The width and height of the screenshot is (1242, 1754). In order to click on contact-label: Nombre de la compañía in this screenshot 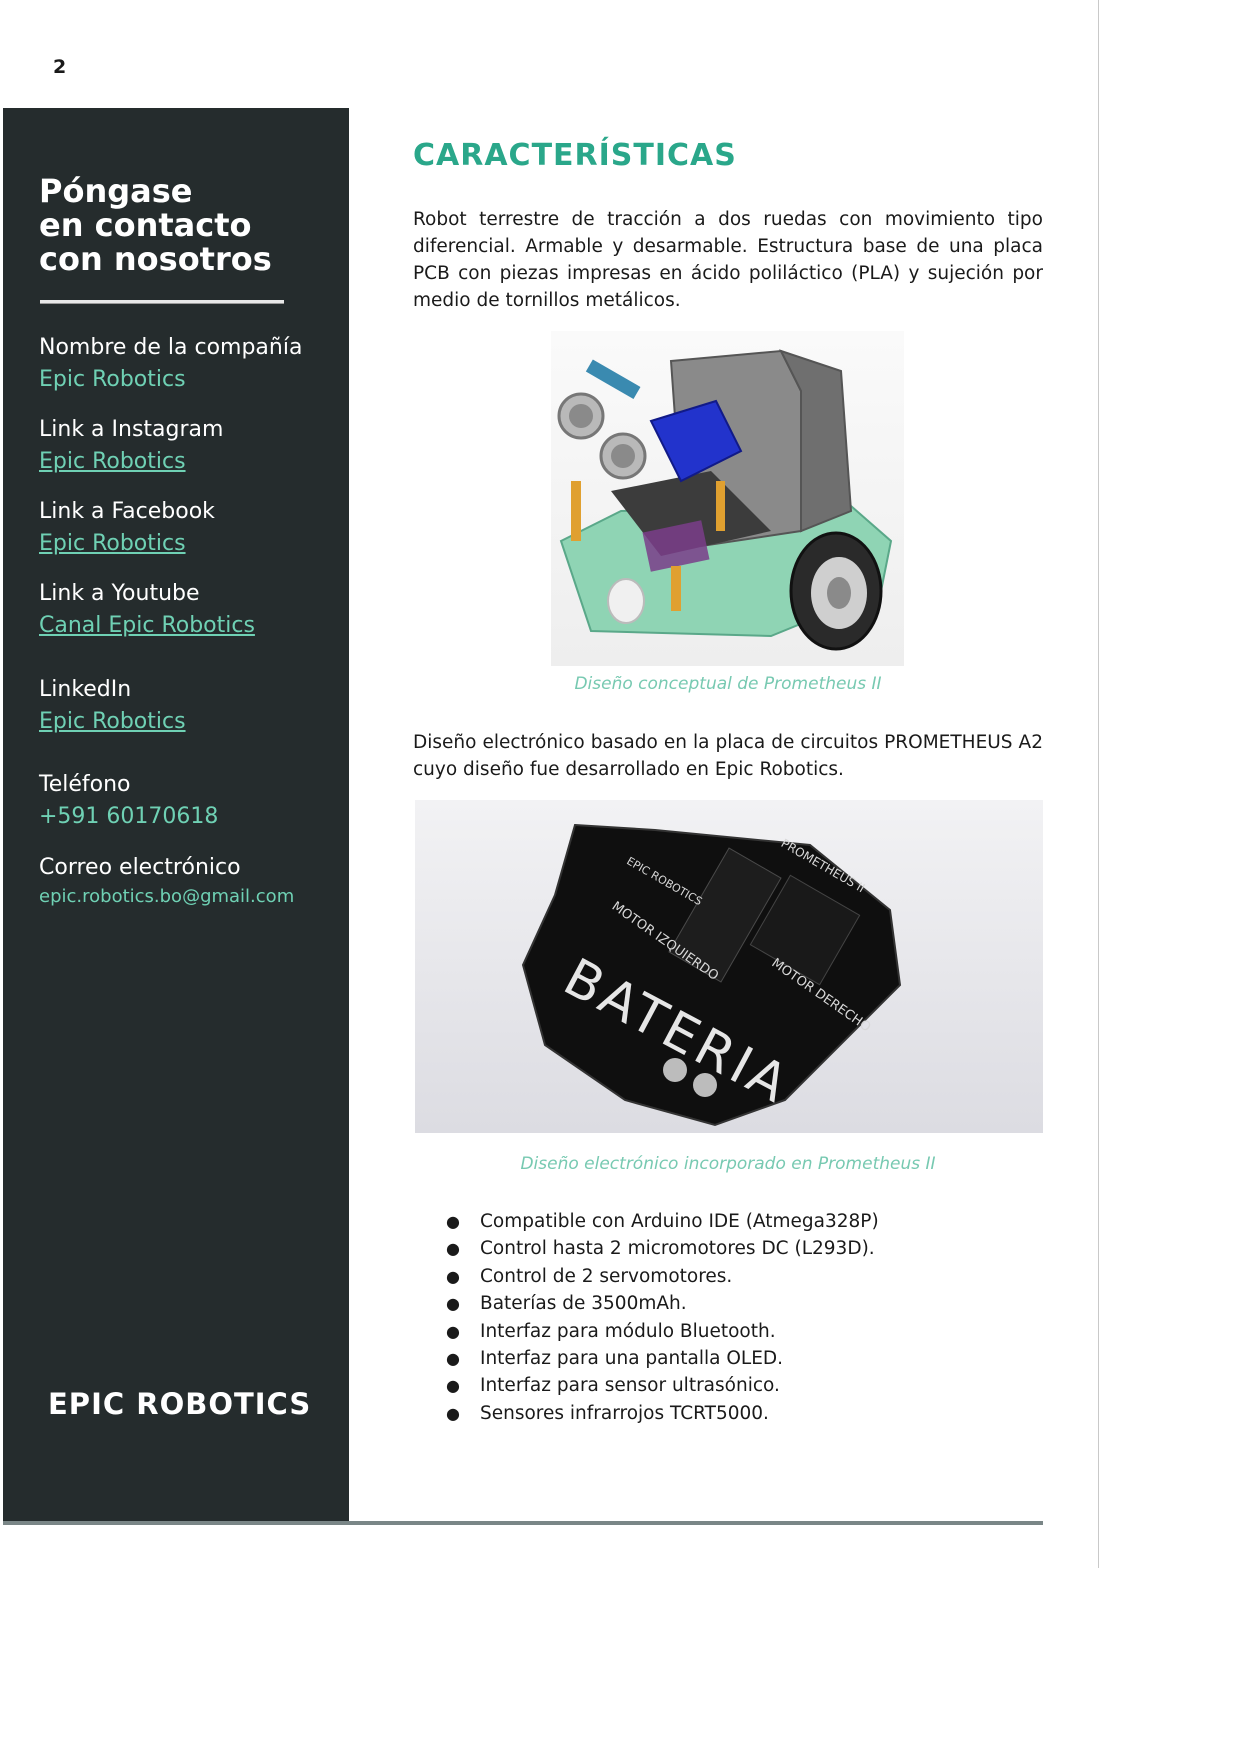, I will do `click(171, 347)`.